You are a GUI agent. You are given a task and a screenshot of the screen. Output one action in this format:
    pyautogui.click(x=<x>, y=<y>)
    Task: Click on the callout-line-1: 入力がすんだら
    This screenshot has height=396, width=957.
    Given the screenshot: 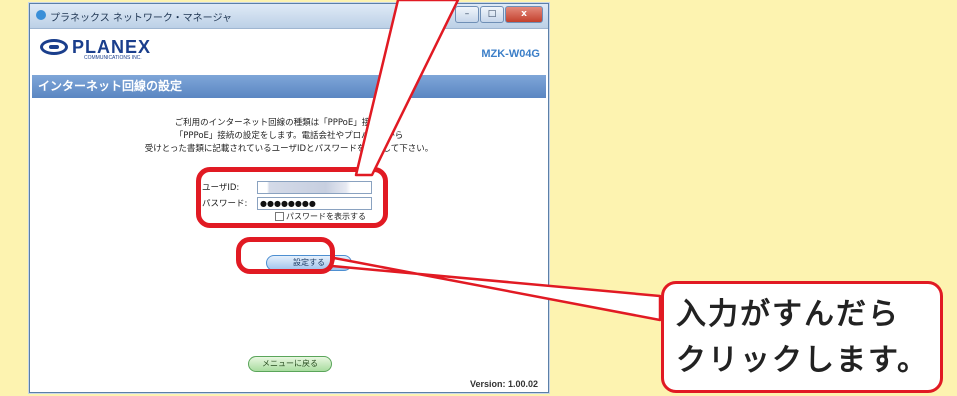 What is the action you would take?
    pyautogui.click(x=788, y=314)
    